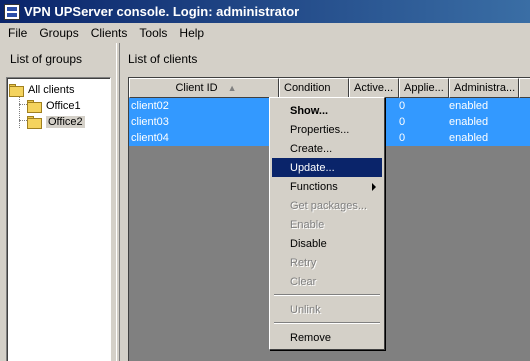 Image resolution: width=530 pixels, height=361 pixels. Describe the element at coordinates (305, 309) in the screenshot. I see `menu-item-unlink: Unlink` at that location.